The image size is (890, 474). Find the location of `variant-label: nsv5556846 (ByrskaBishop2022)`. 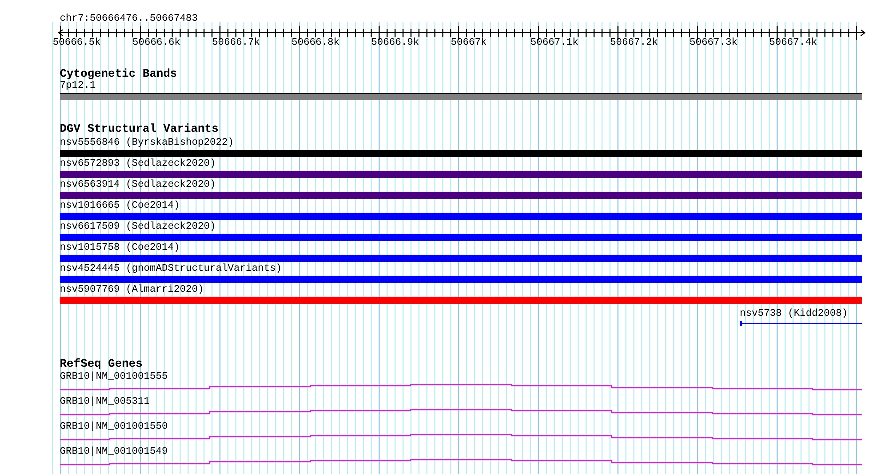

variant-label: nsv5556846 (ByrskaBishop2022) is located at coordinates (147, 143).